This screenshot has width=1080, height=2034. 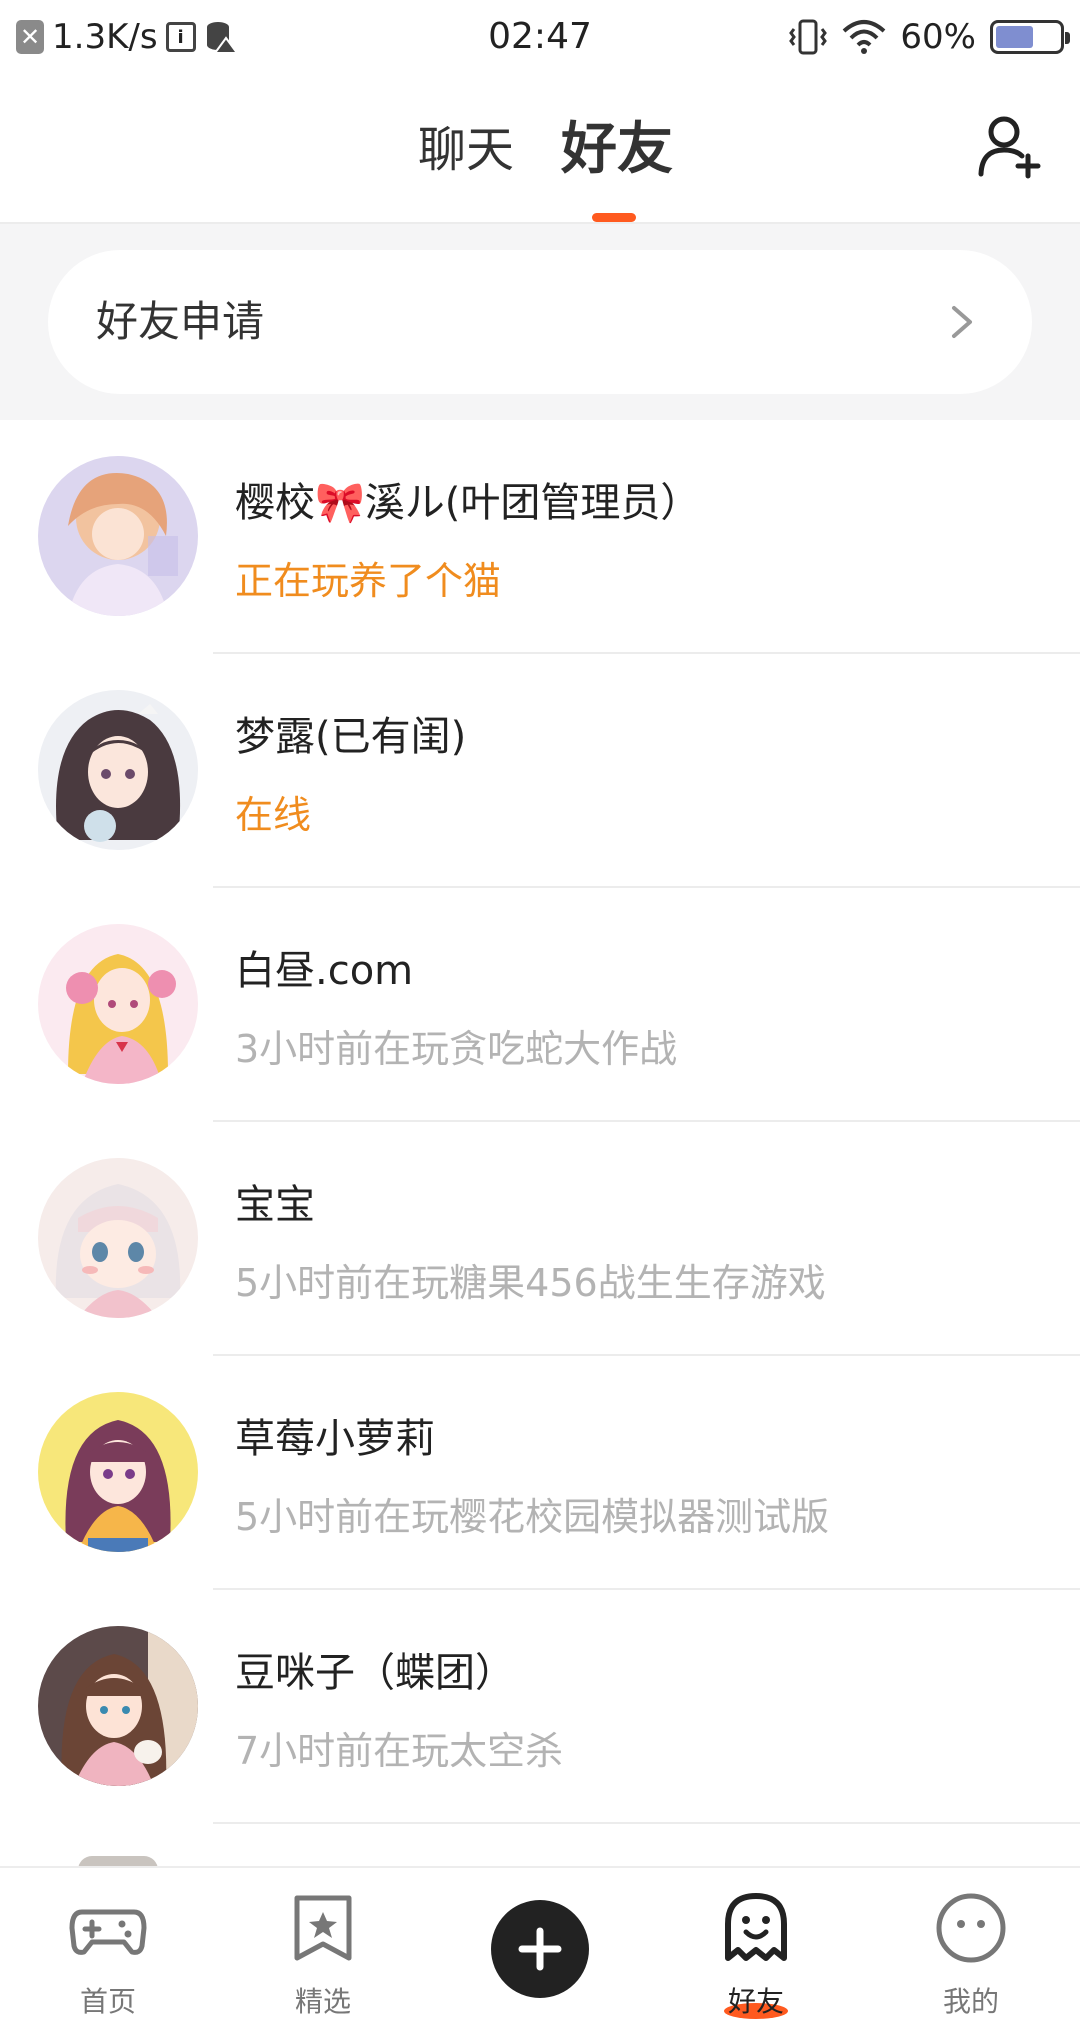 I want to click on nav-featured: 精选, so click(x=323, y=1951).